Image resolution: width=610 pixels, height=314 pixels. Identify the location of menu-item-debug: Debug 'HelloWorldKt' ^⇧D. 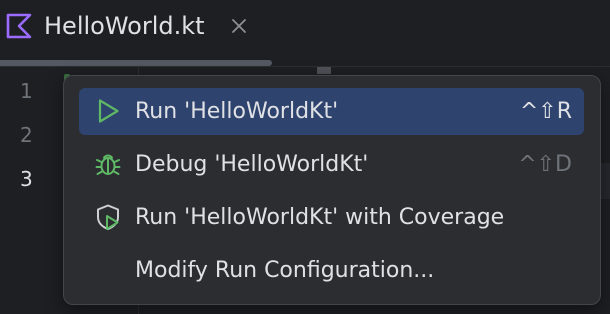
(331, 164).